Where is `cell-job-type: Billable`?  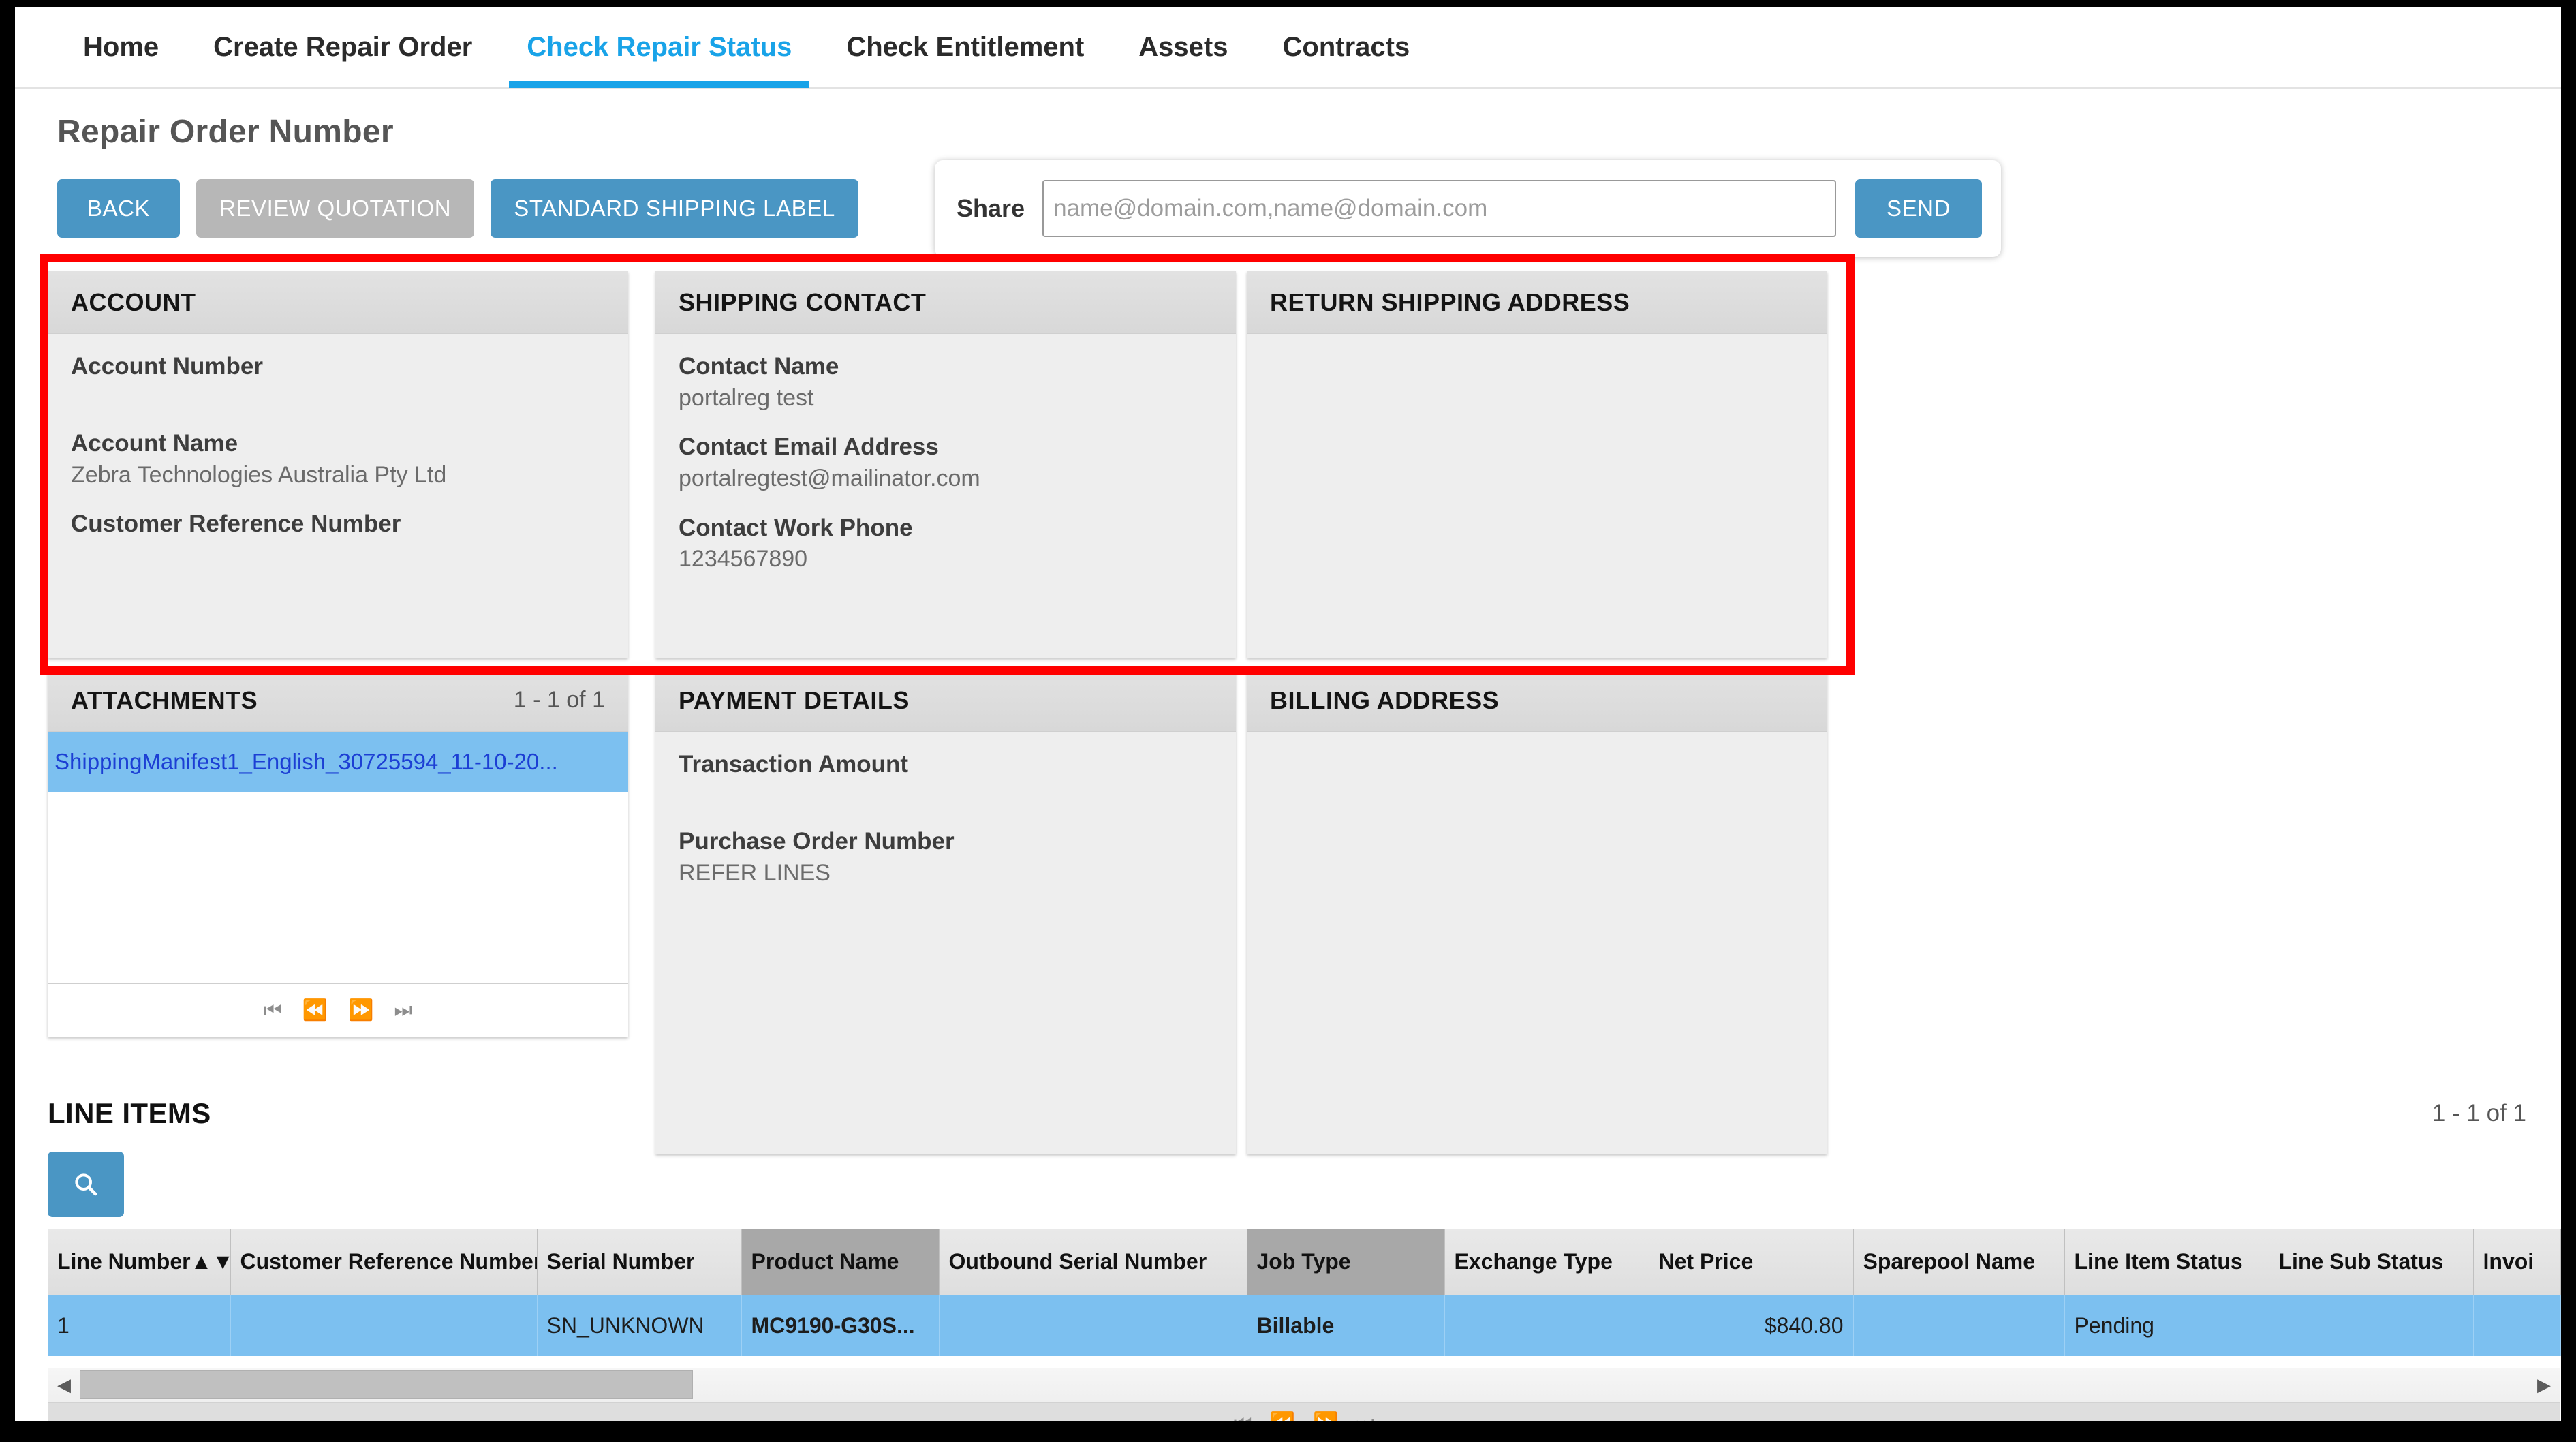
cell-job-type: Billable is located at coordinates (1346, 1325).